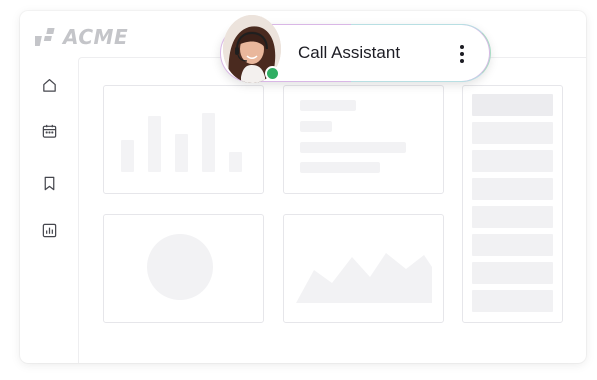 The height and width of the screenshot is (380, 597). I want to click on sidebar-item-bookmarks, so click(49, 183).